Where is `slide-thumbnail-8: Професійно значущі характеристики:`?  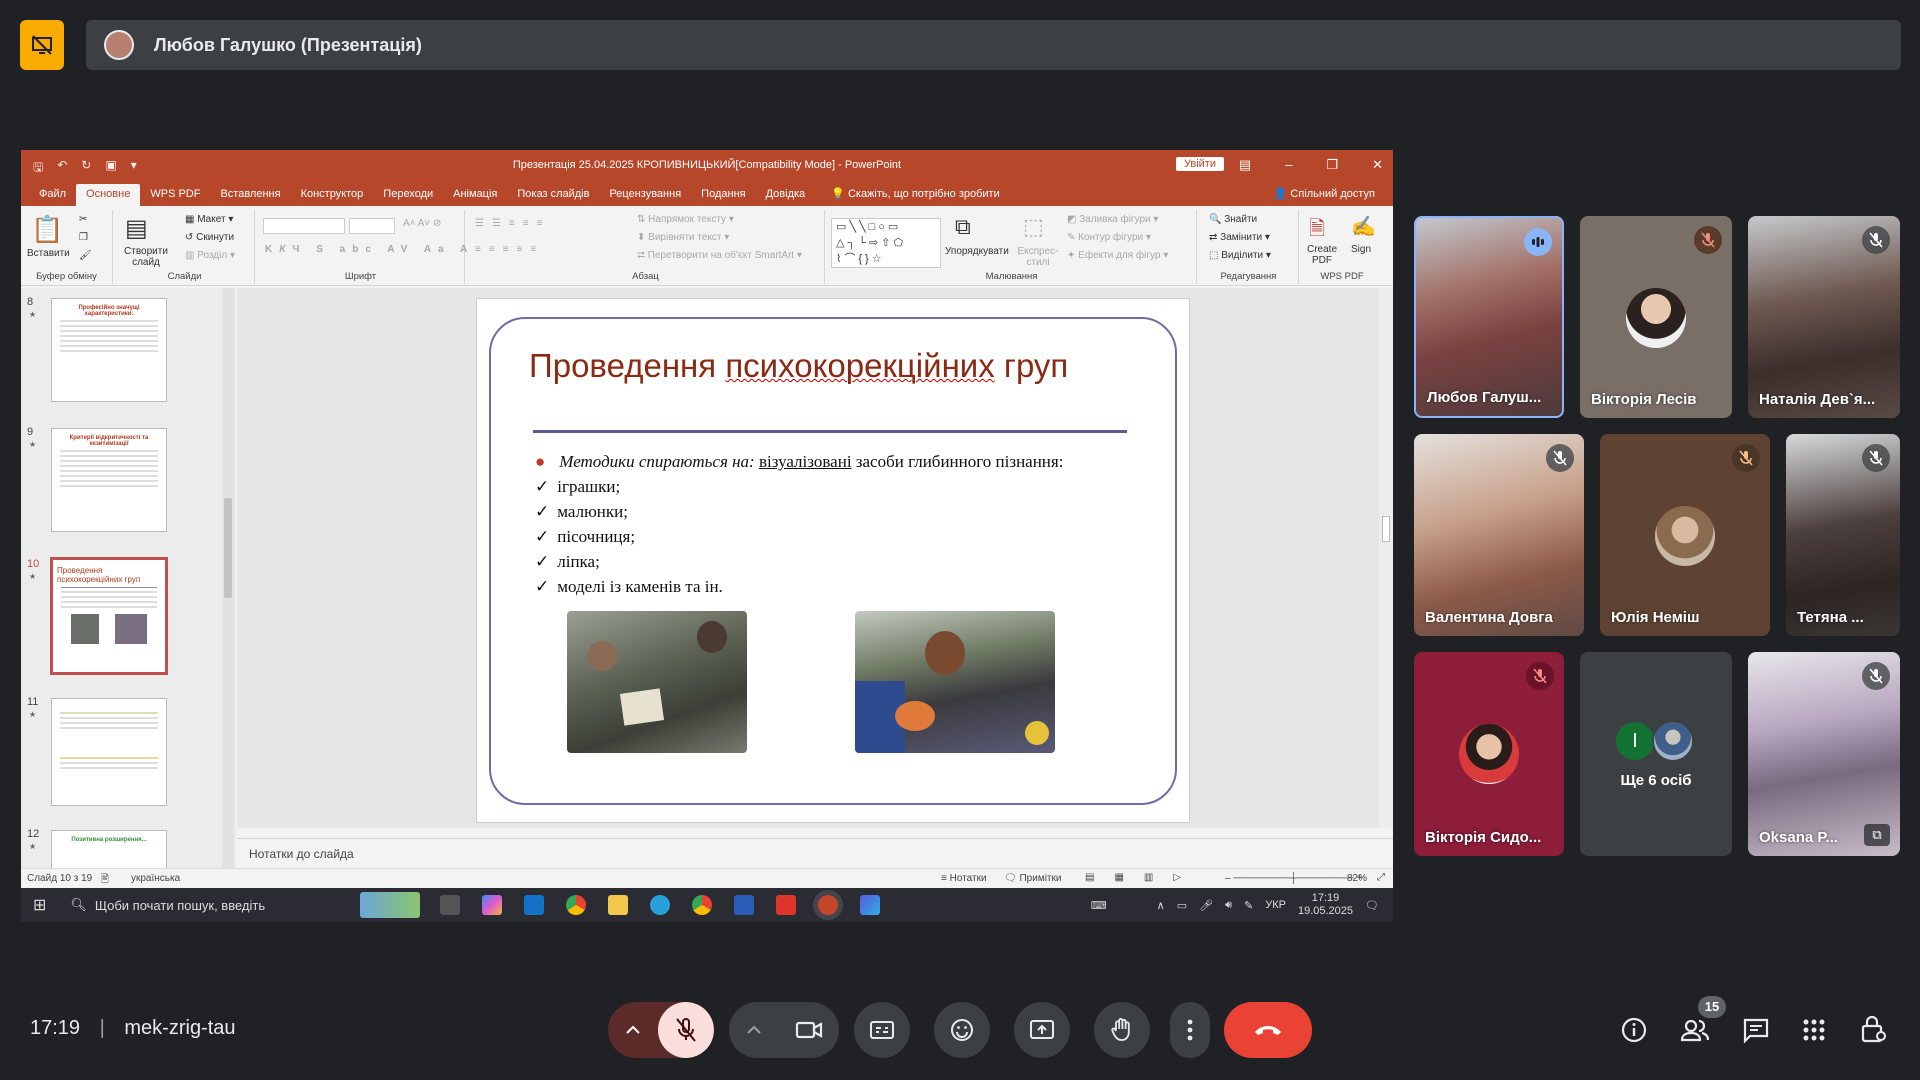
slide-thumbnail-8: Професійно значущі характеристики: is located at coordinates (109, 350).